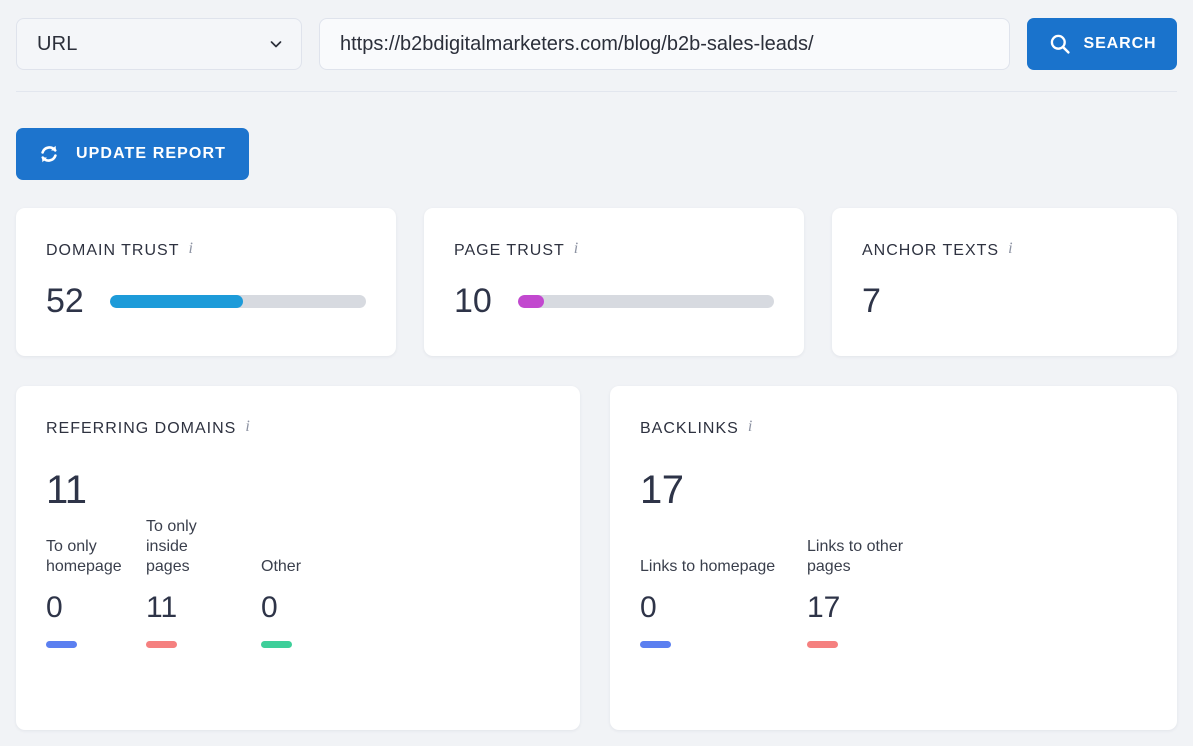 The height and width of the screenshot is (746, 1193). What do you see at coordinates (855, 556) in the screenshot?
I see `submetric-label: Links to other pages` at bounding box center [855, 556].